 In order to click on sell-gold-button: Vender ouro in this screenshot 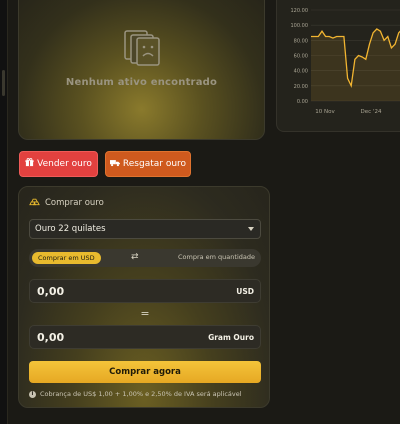, I will do `click(58, 164)`.